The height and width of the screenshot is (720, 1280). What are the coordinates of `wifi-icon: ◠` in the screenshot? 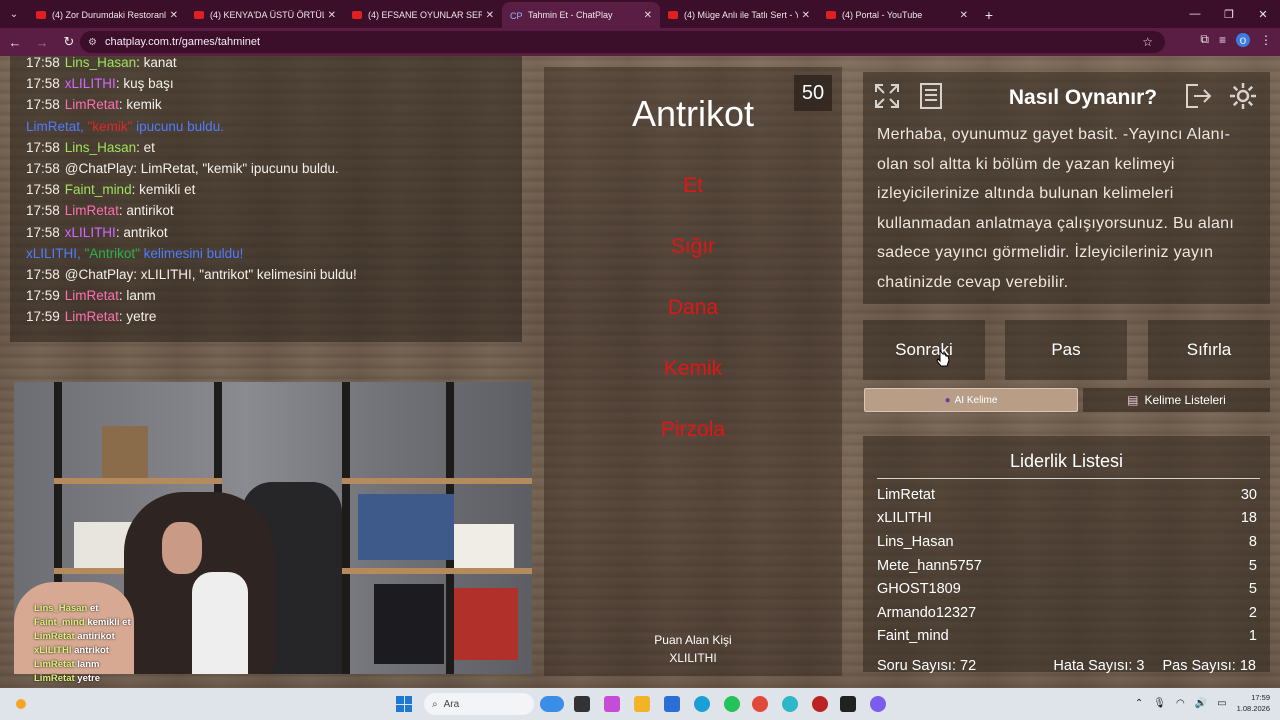 It's located at (1180, 703).